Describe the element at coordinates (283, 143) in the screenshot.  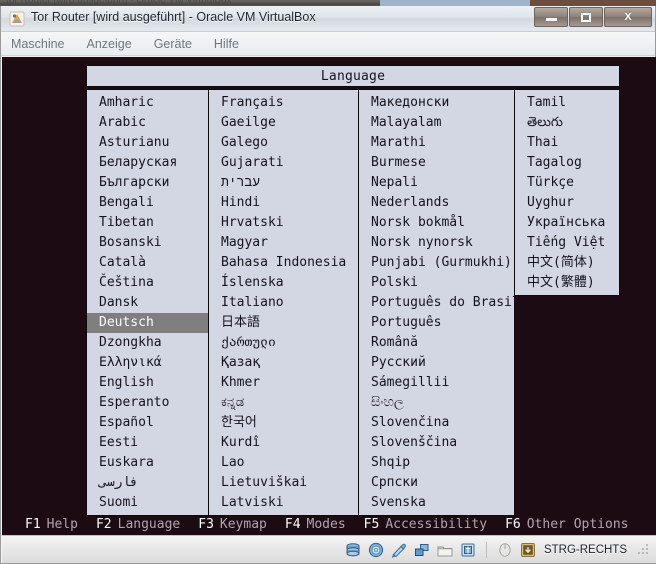
I see `language-item: Galego` at that location.